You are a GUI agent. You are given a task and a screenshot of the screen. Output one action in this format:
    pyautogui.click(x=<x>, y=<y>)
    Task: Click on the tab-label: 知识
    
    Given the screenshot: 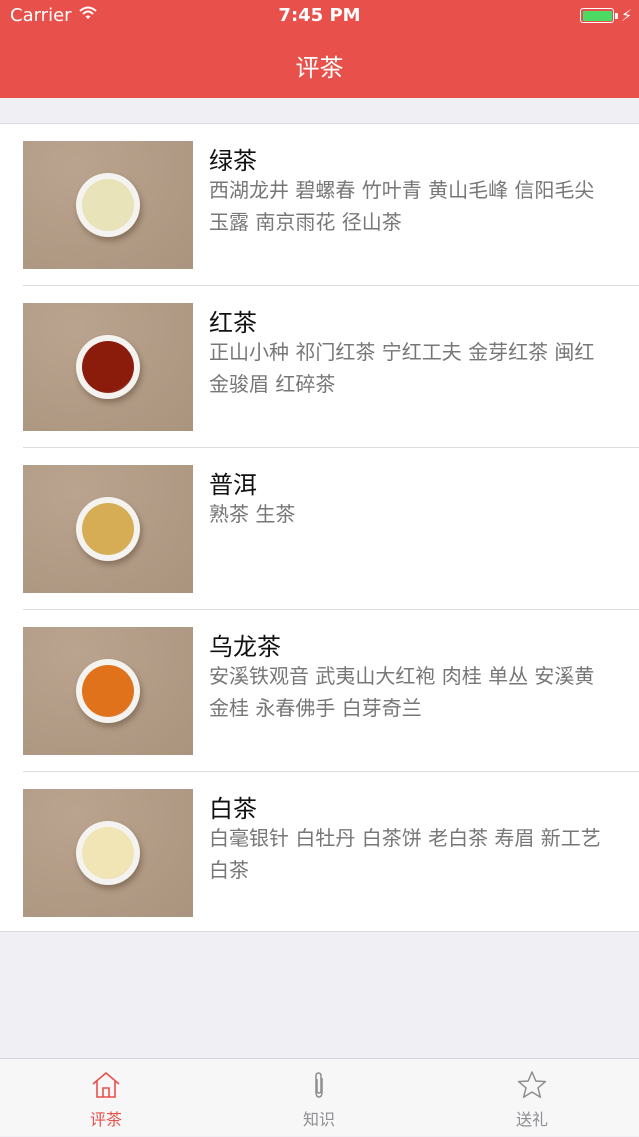 What is the action you would take?
    pyautogui.click(x=318, y=1119)
    